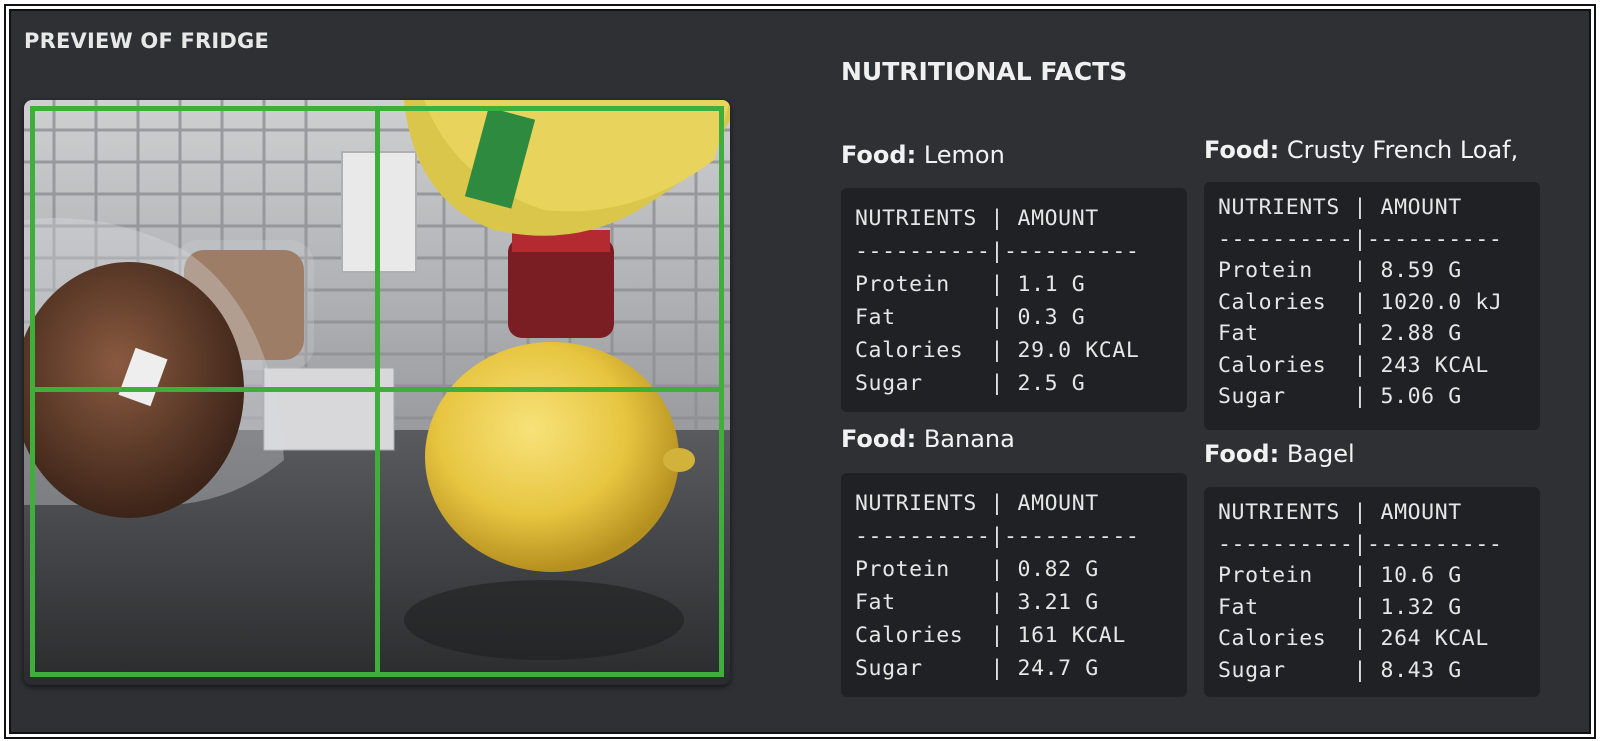 The width and height of the screenshot is (1600, 741). Describe the element at coordinates (977, 668) in the screenshot. I see `table-line: Sugar | 24.7 G` at that location.